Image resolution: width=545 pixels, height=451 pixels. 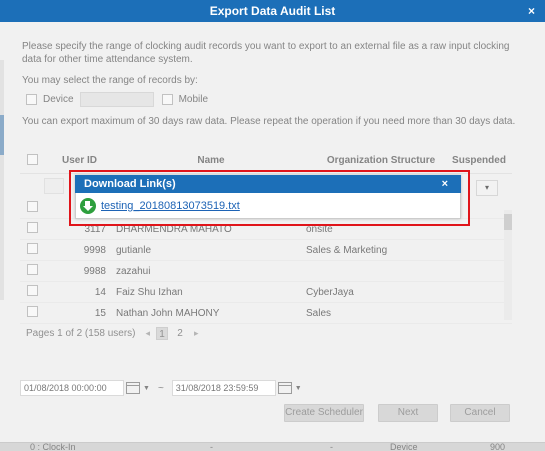 What do you see at coordinates (149, 292) in the screenshot?
I see `row-name: Faiz Shu Izhan` at bounding box center [149, 292].